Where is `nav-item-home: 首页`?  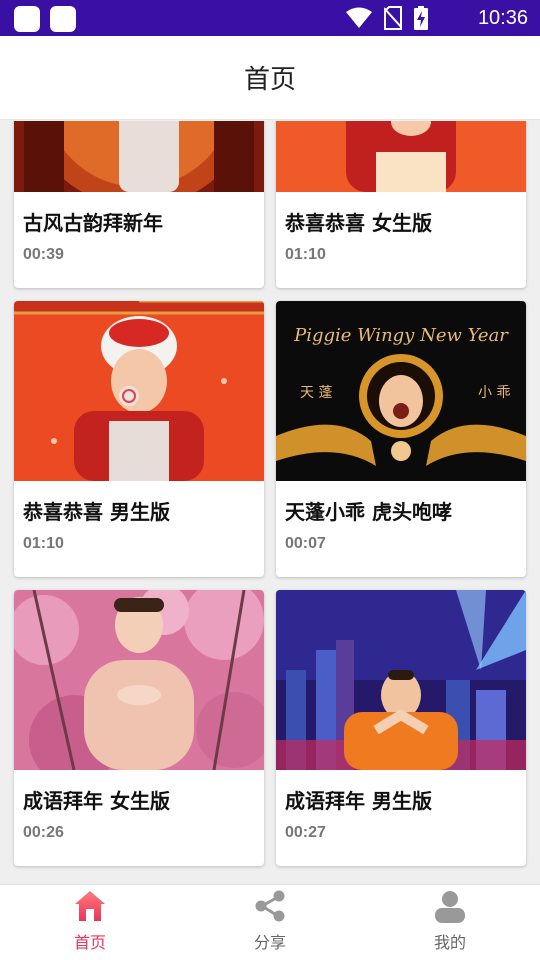 nav-item-home: 首页 is located at coordinates (90, 922).